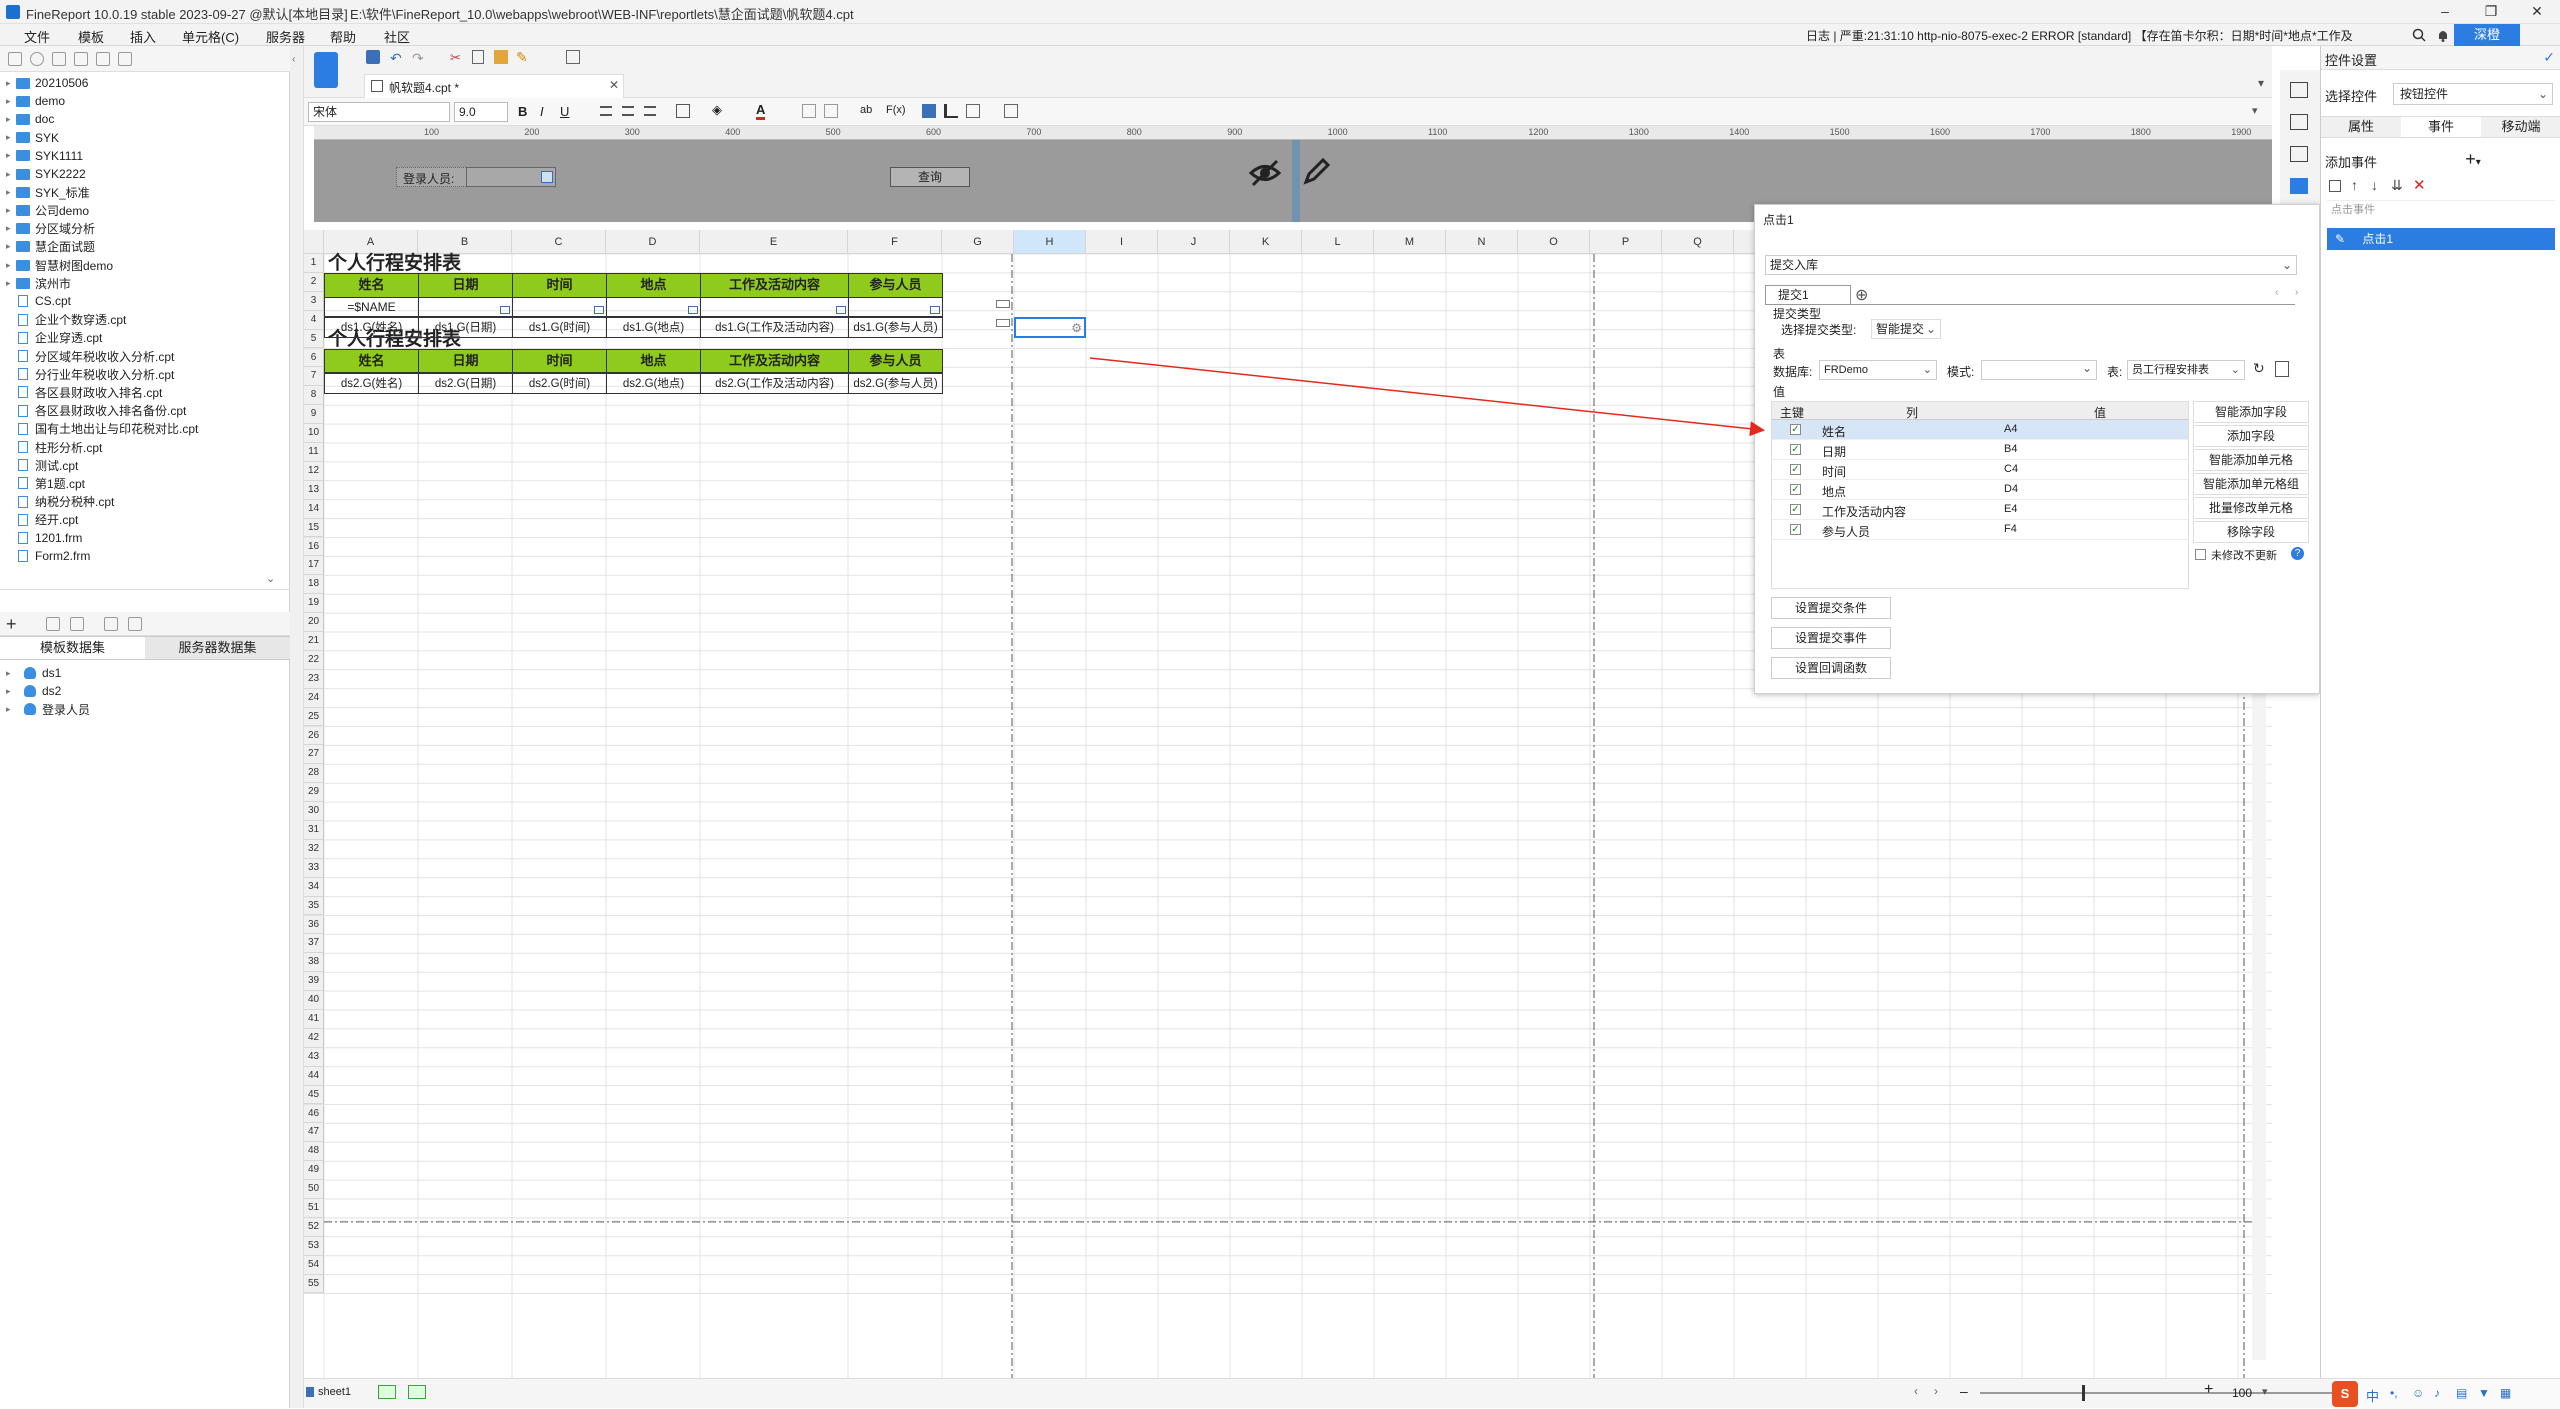  I want to click on add-event-label: 添加事件, so click(2351, 162).